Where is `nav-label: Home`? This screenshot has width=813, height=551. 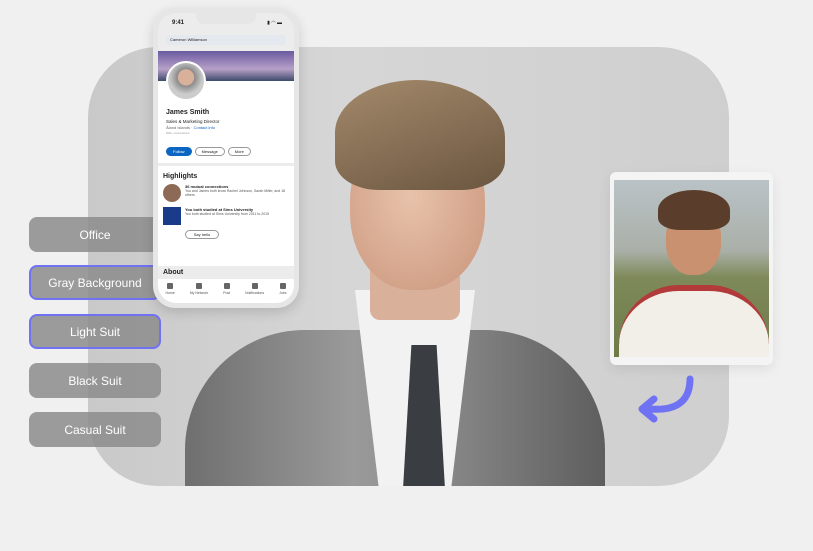
nav-label: Home is located at coordinates (170, 293).